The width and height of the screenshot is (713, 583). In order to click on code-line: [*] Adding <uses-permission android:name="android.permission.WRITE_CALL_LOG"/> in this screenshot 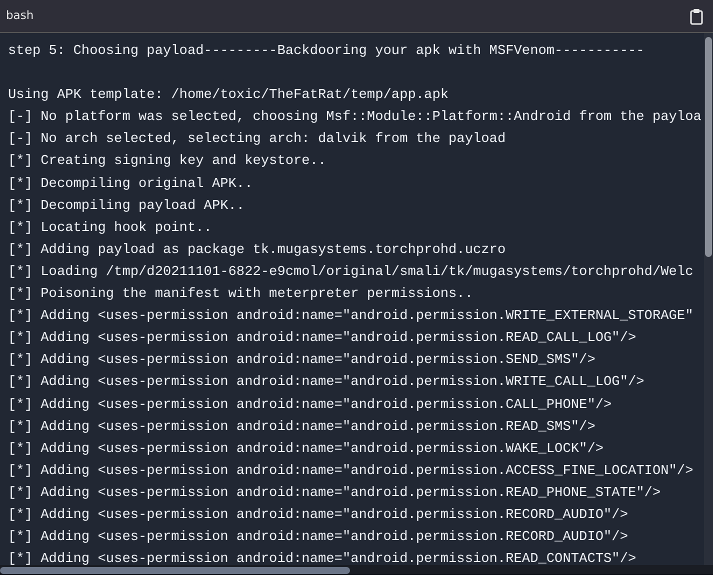, I will do `click(326, 383)`.